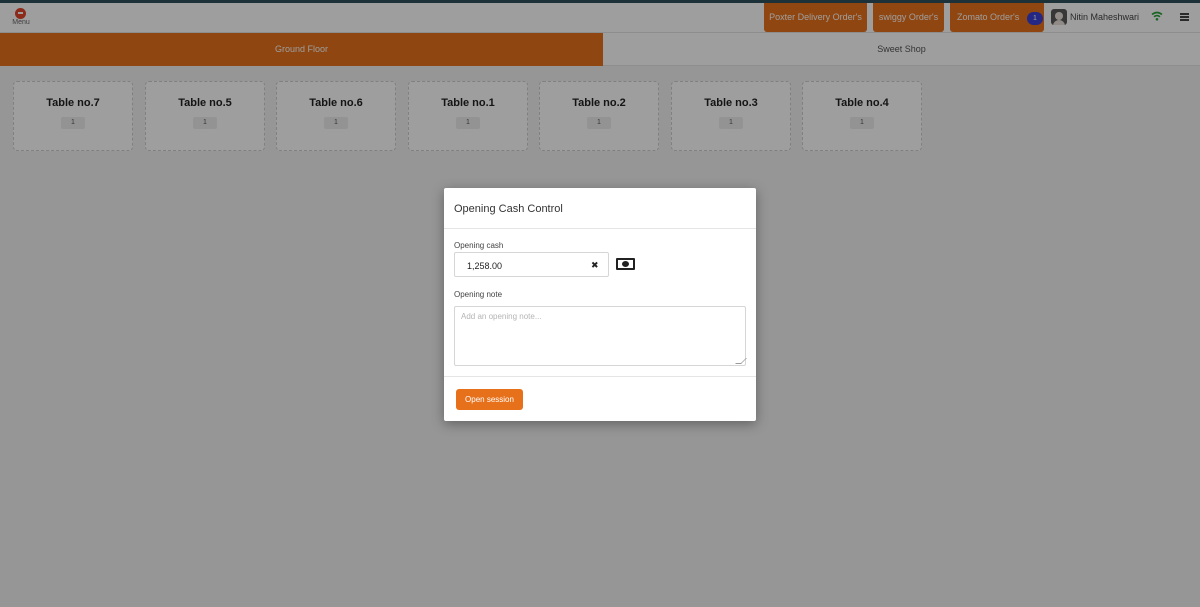 The width and height of the screenshot is (1200, 607). What do you see at coordinates (600, 376) in the screenshot?
I see `modal-footer-divider` at bounding box center [600, 376].